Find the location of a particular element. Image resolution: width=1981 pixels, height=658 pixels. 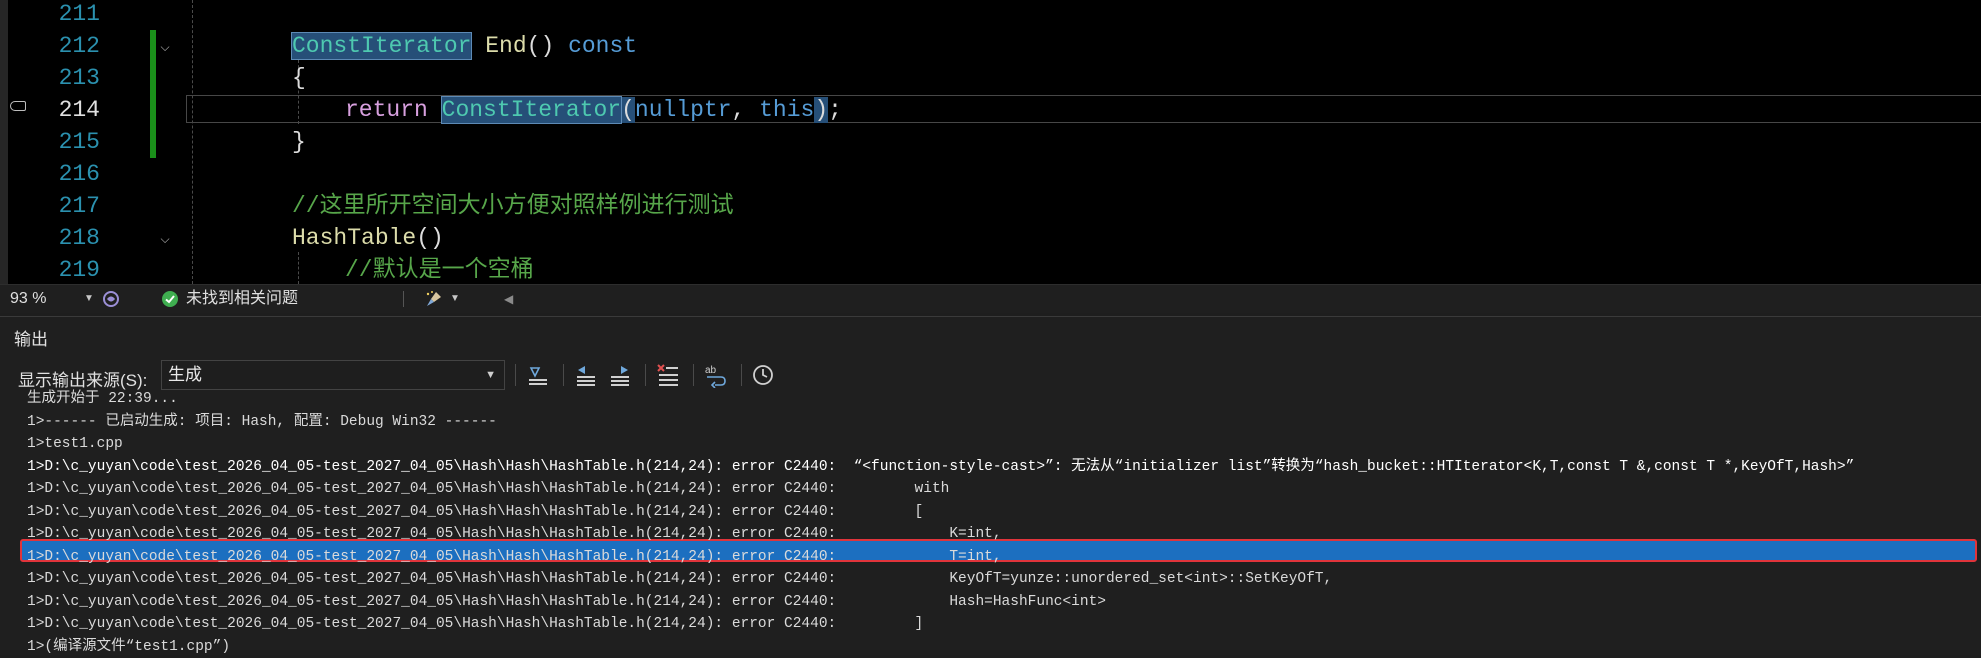

code-token: this is located at coordinates (787, 110).